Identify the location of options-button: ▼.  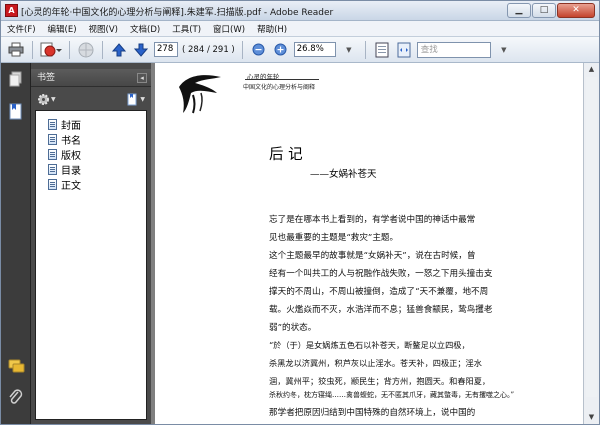
(46, 99).